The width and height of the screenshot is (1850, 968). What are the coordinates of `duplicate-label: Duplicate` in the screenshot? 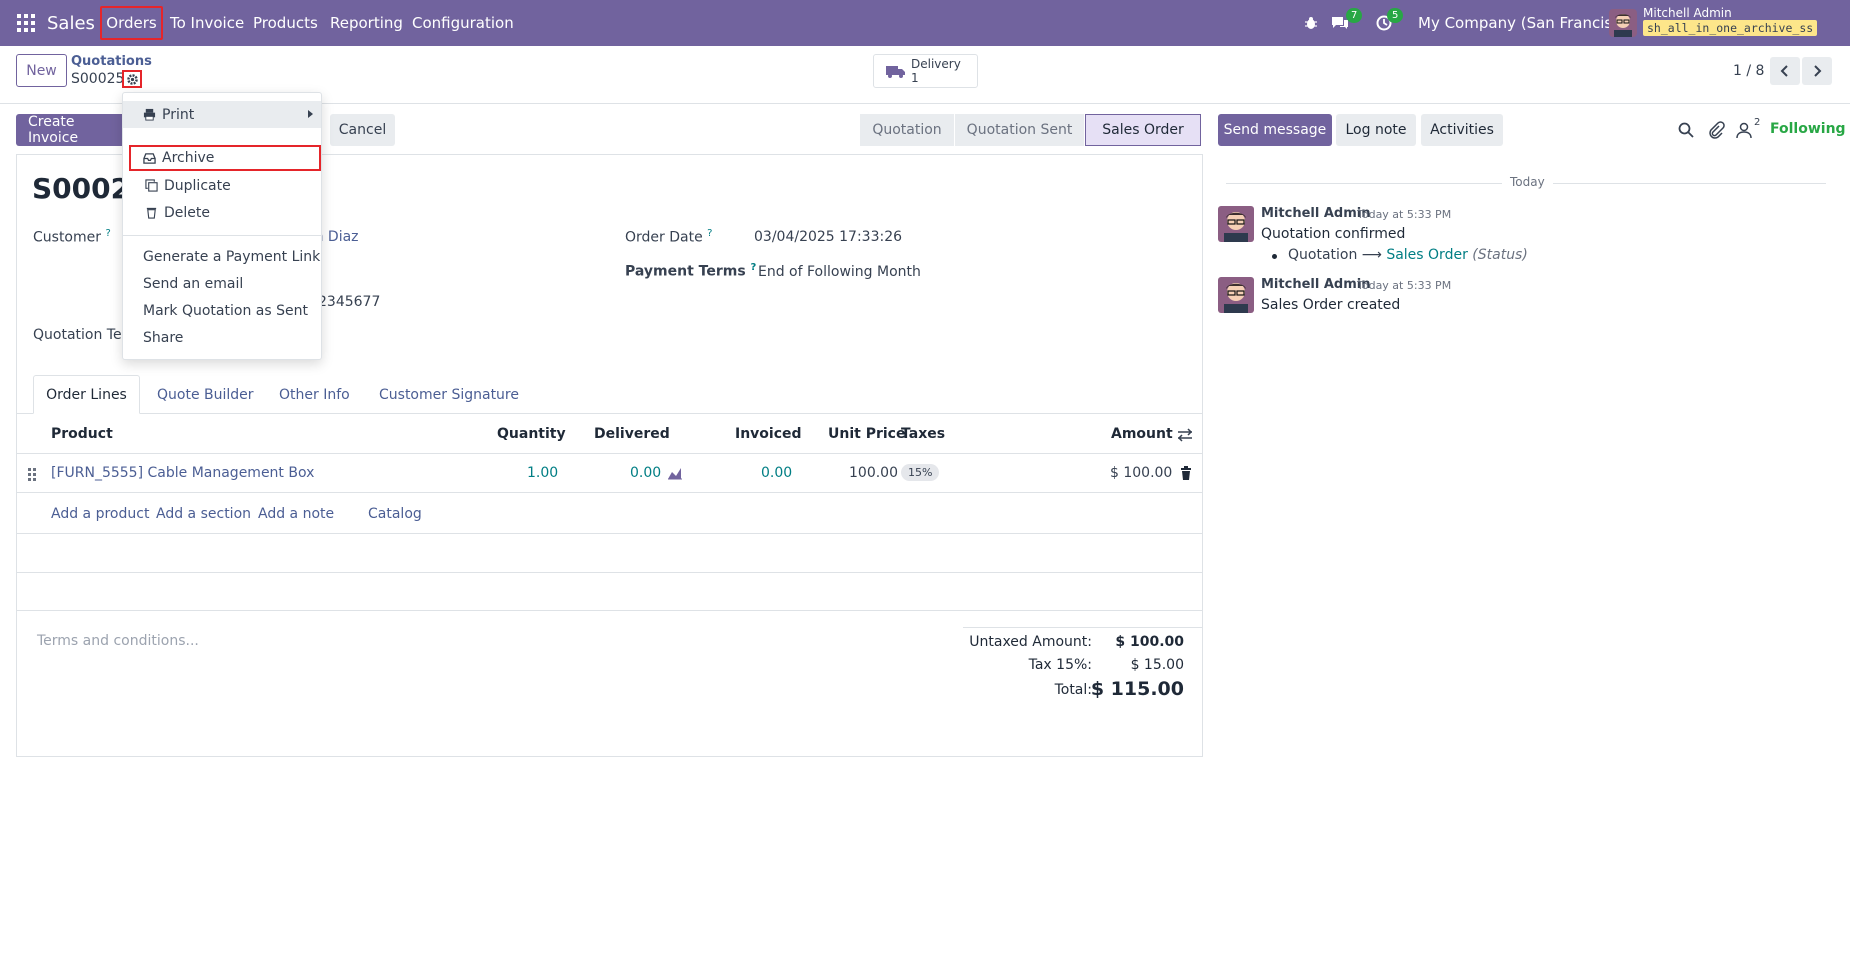 It's located at (197, 185).